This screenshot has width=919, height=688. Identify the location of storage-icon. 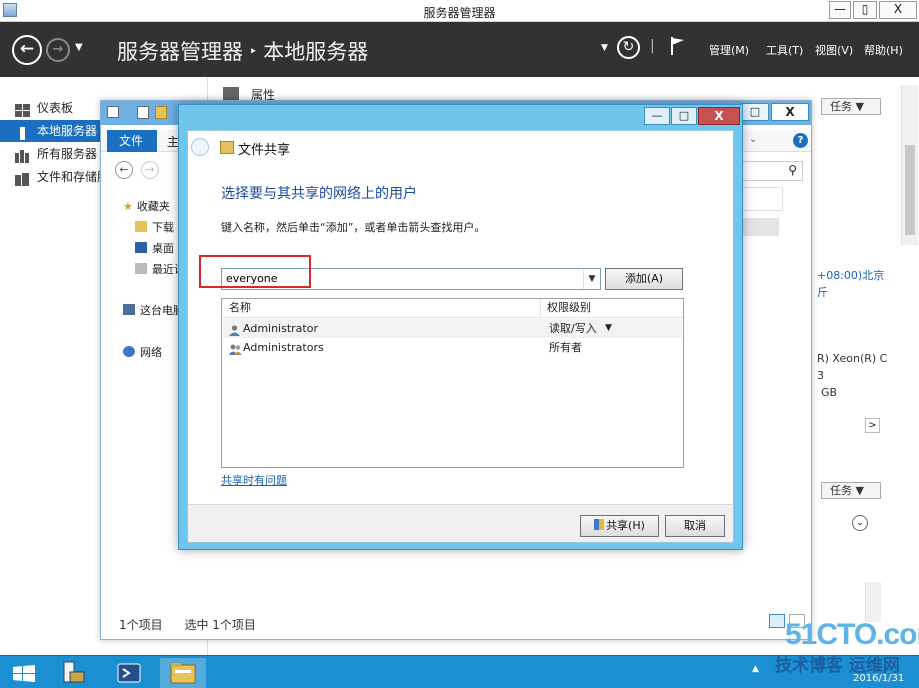
(22, 178).